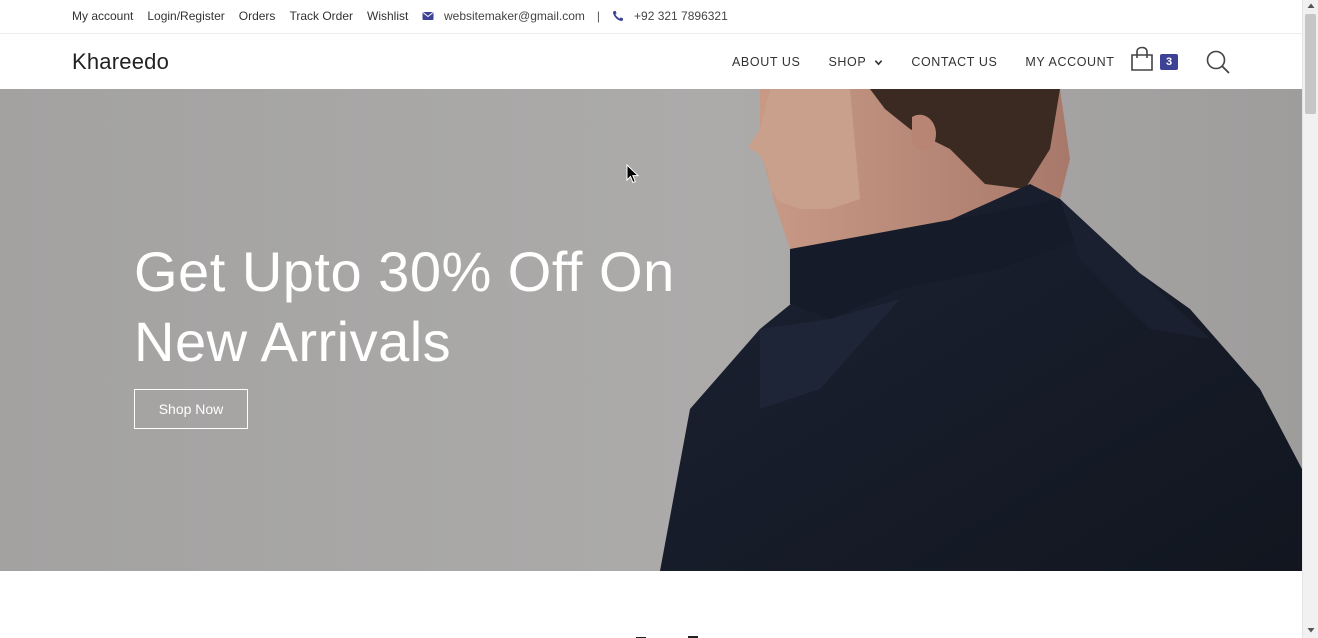 The image size is (1318, 638). Describe the element at coordinates (1310, 319) in the screenshot. I see `page-scrollbar` at that location.